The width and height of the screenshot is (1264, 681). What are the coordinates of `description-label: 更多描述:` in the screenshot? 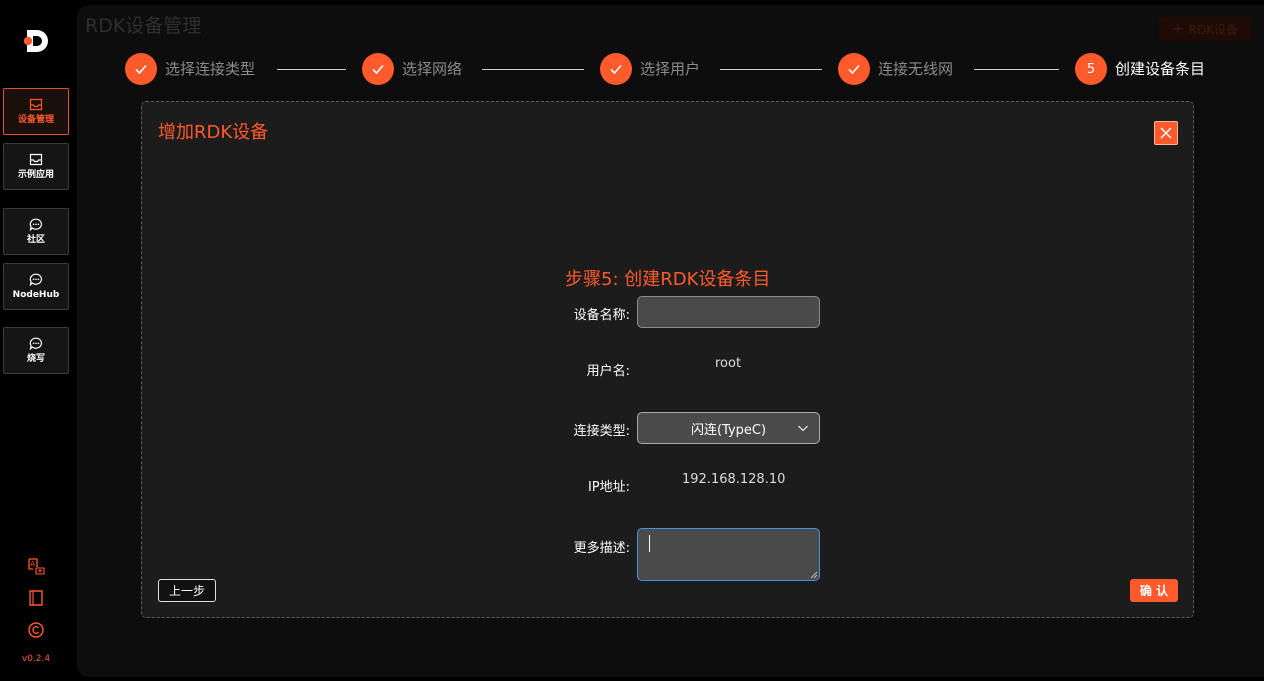 It's located at (601, 548).